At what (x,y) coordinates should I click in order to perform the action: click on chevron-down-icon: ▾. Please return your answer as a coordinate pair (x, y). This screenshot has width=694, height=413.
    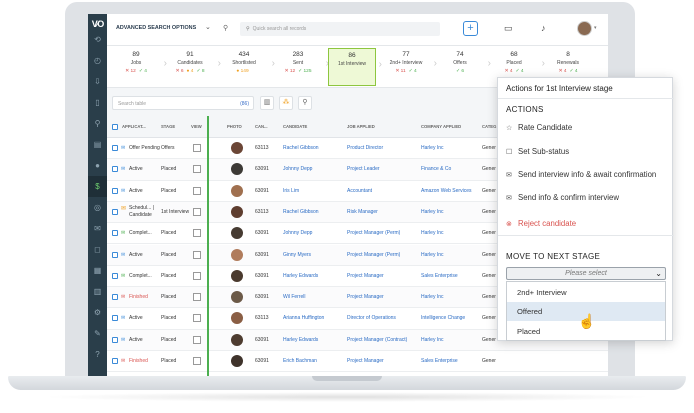
    Looking at the image, I should click on (595, 28).